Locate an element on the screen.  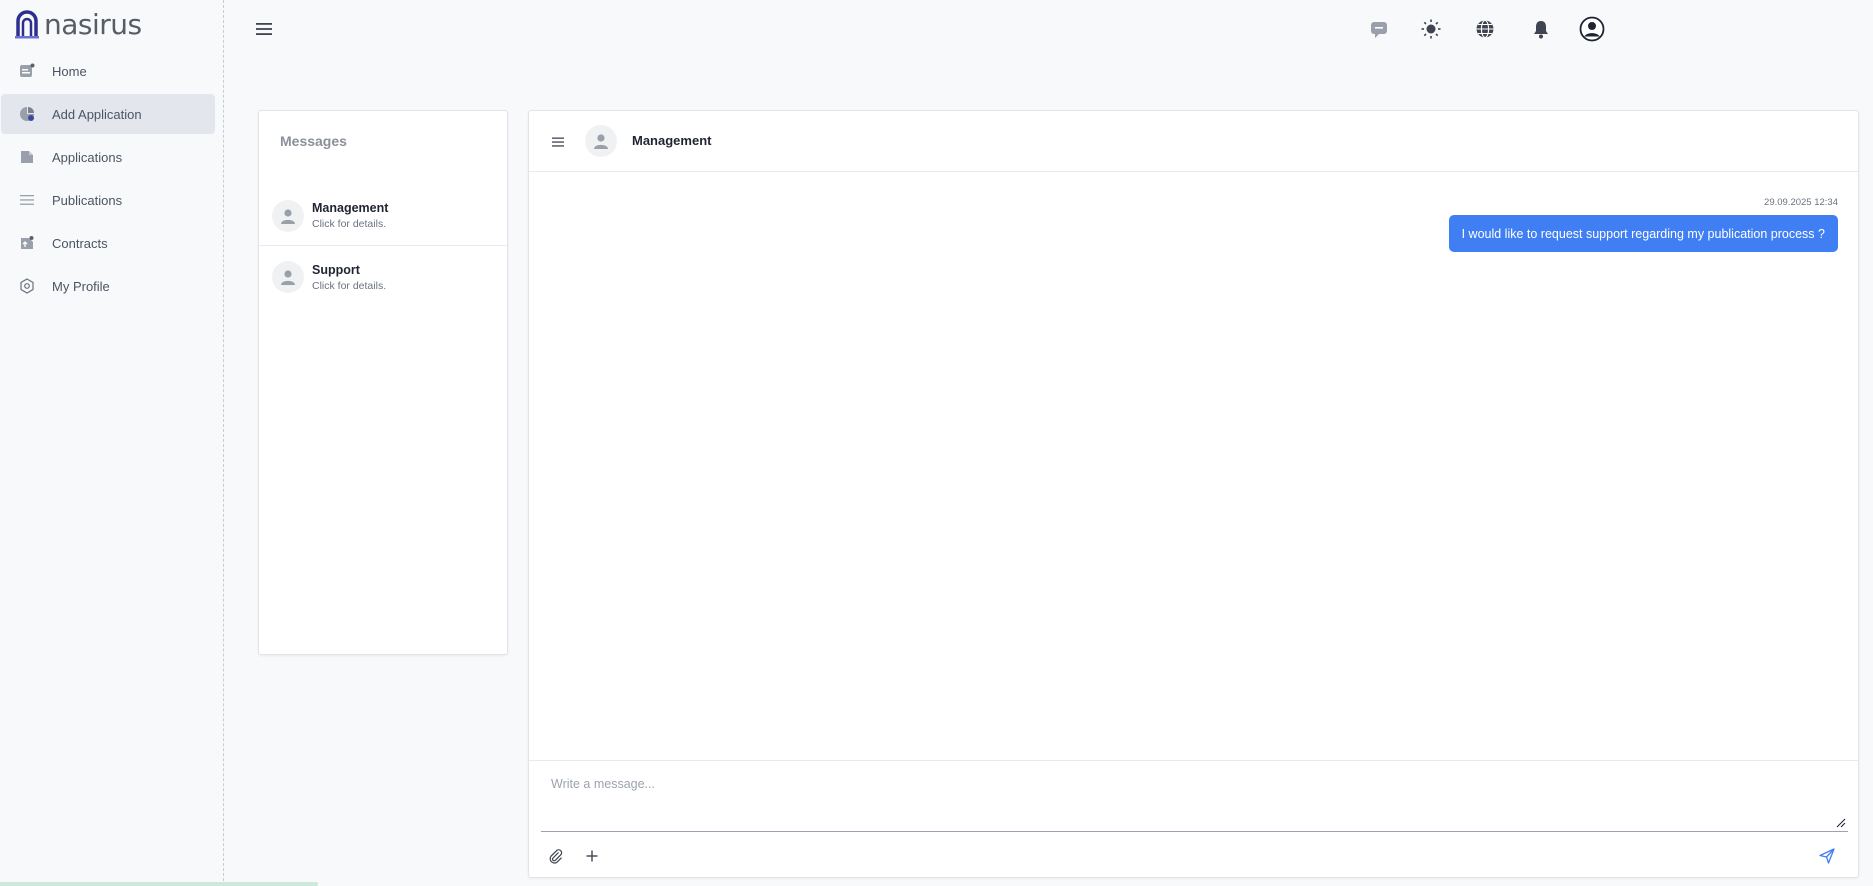
message-input is located at coordinates (1194, 796).